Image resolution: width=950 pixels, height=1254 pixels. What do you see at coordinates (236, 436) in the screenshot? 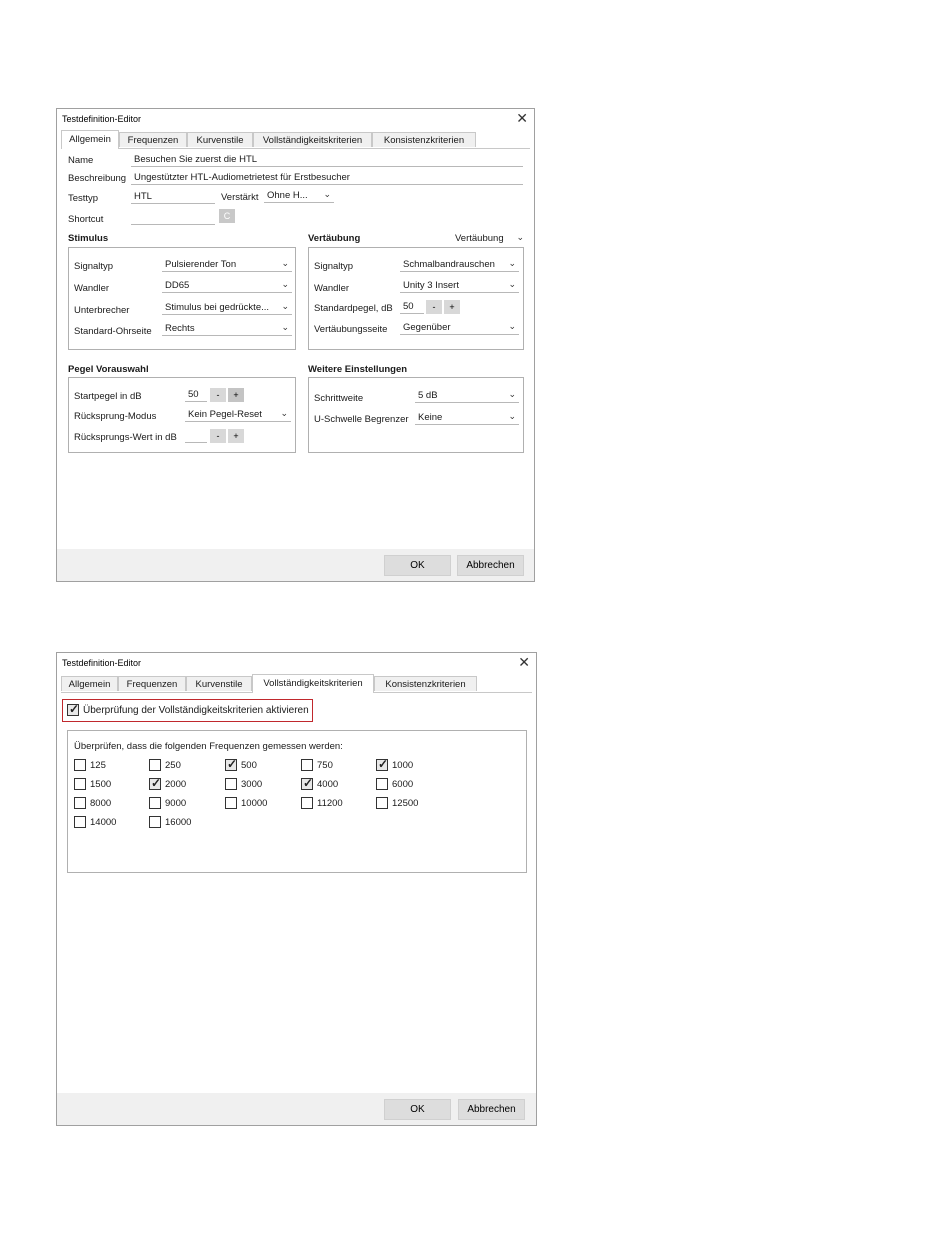
I see `ruecksprungs-wert-plus-button: +` at bounding box center [236, 436].